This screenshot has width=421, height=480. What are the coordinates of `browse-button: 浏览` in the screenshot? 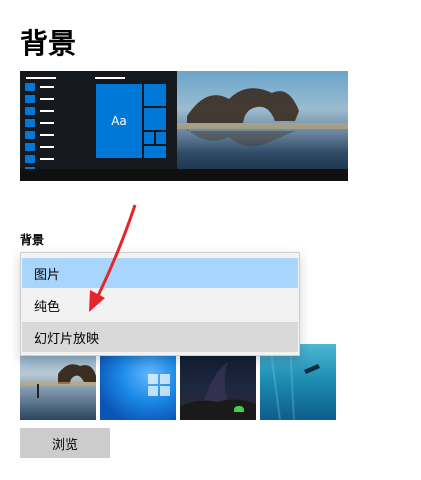 It's located at (65, 443).